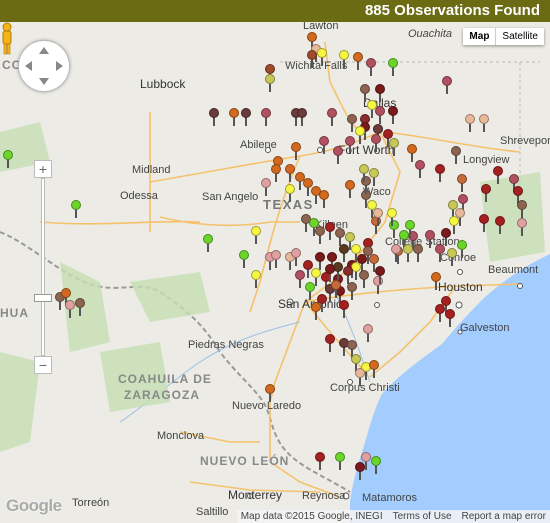 This screenshot has width=550, height=523. I want to click on map-type-satellite-button: Satellite, so click(520, 36).